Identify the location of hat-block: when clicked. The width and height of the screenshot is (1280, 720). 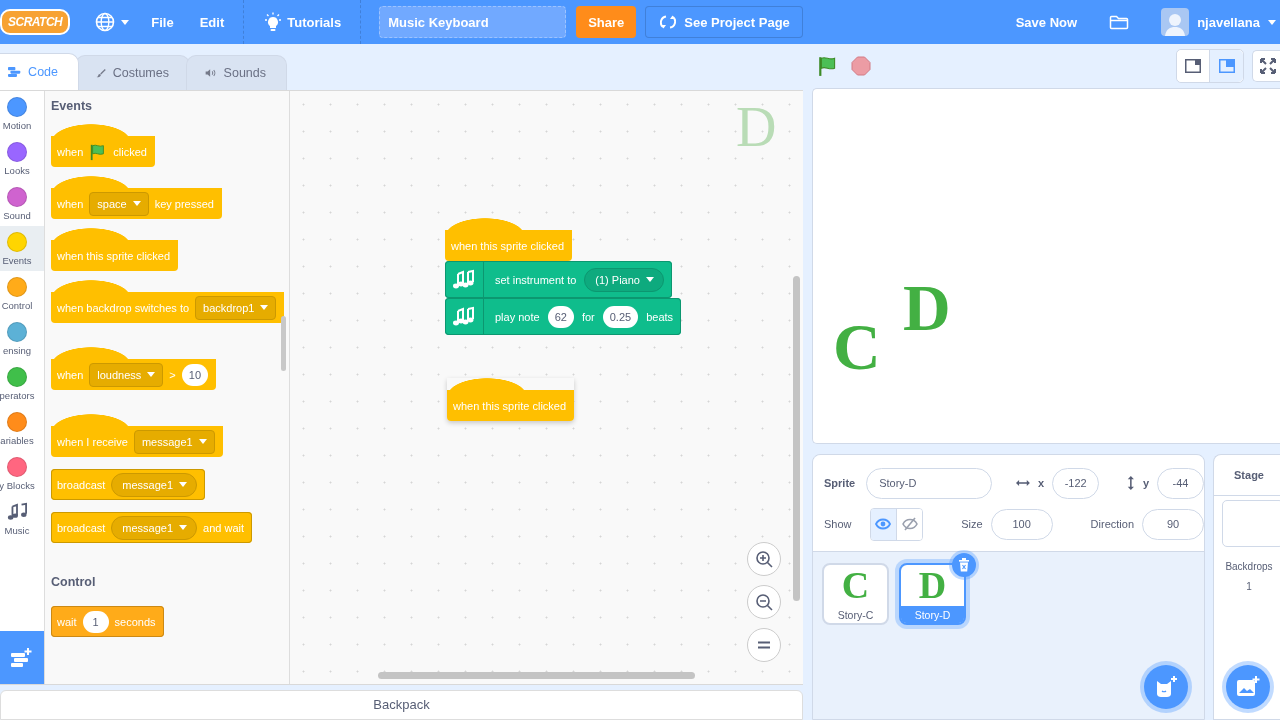
(103, 145).